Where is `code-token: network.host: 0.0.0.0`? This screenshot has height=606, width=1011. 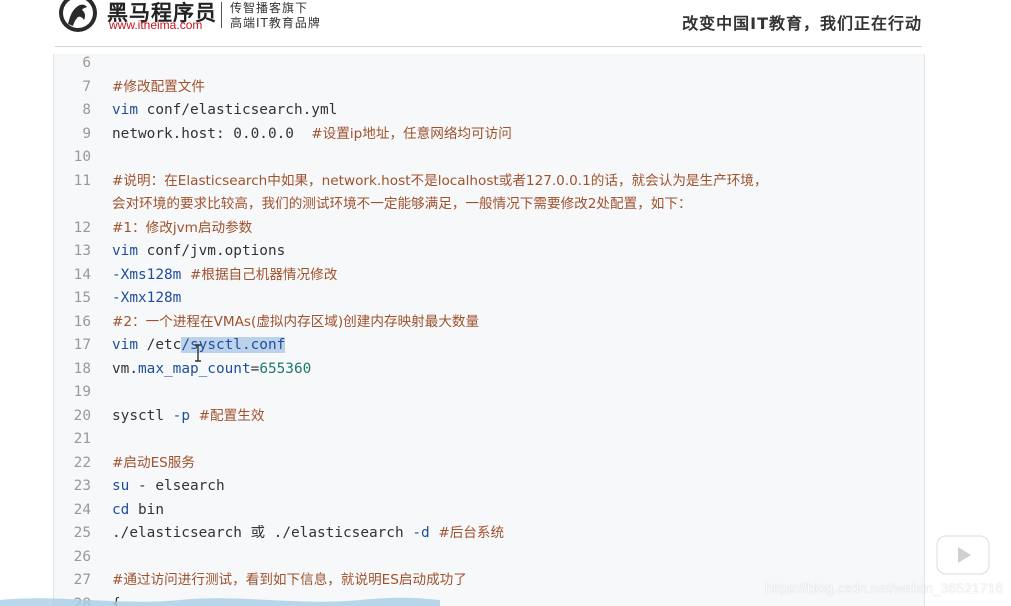
code-token: network.host: 0.0.0.0 is located at coordinates (212, 133).